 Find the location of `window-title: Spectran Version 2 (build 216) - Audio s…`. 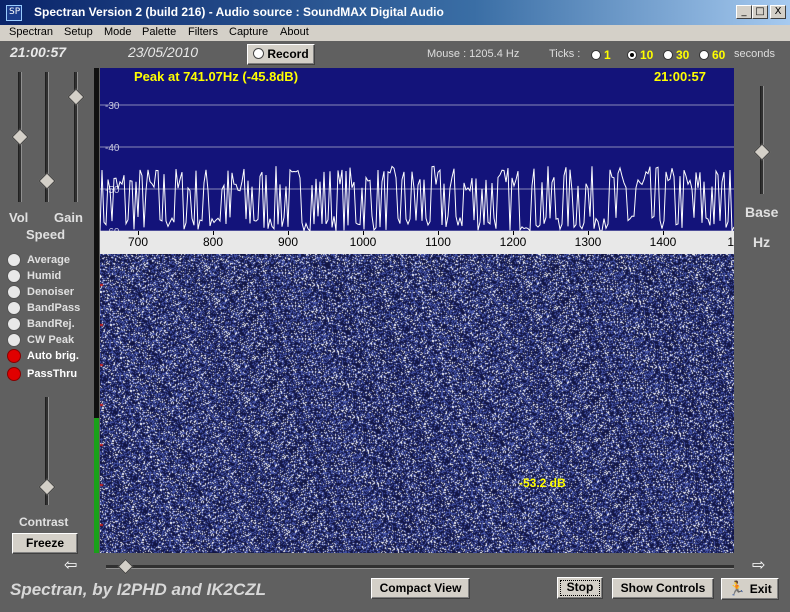

window-title: Spectran Version 2 (build 216) - Audio s… is located at coordinates (239, 12).